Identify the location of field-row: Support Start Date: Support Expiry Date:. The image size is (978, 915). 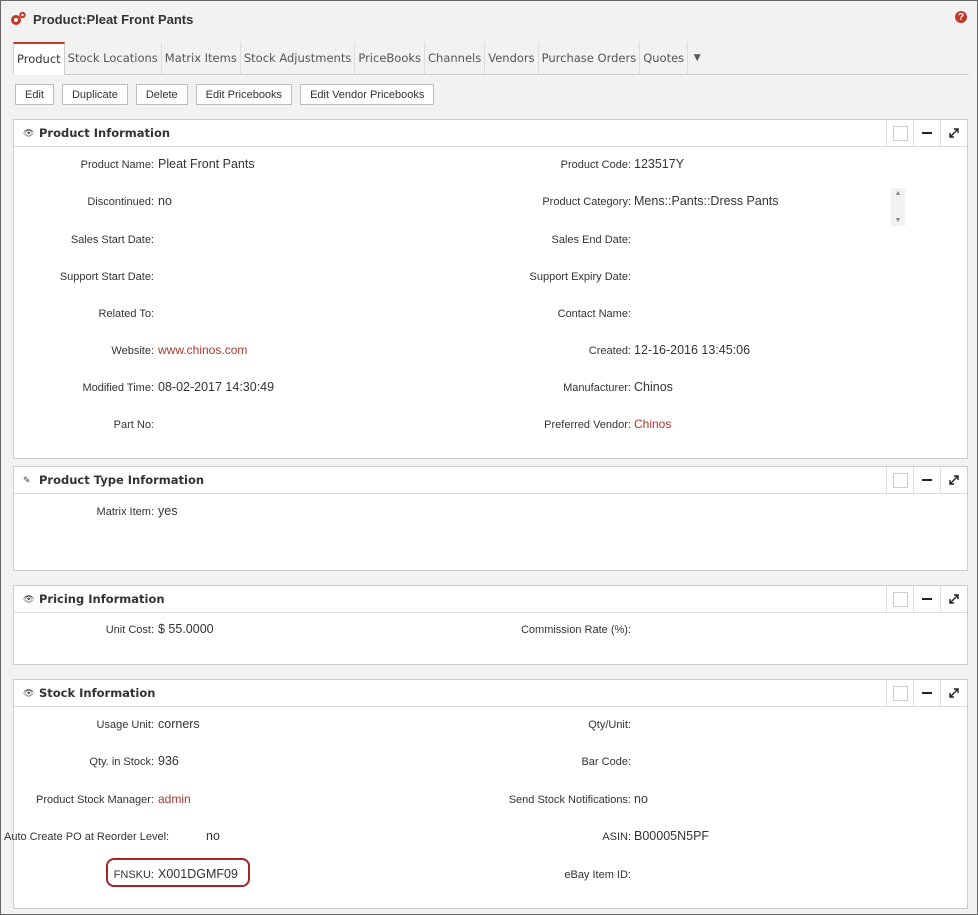
(490, 278).